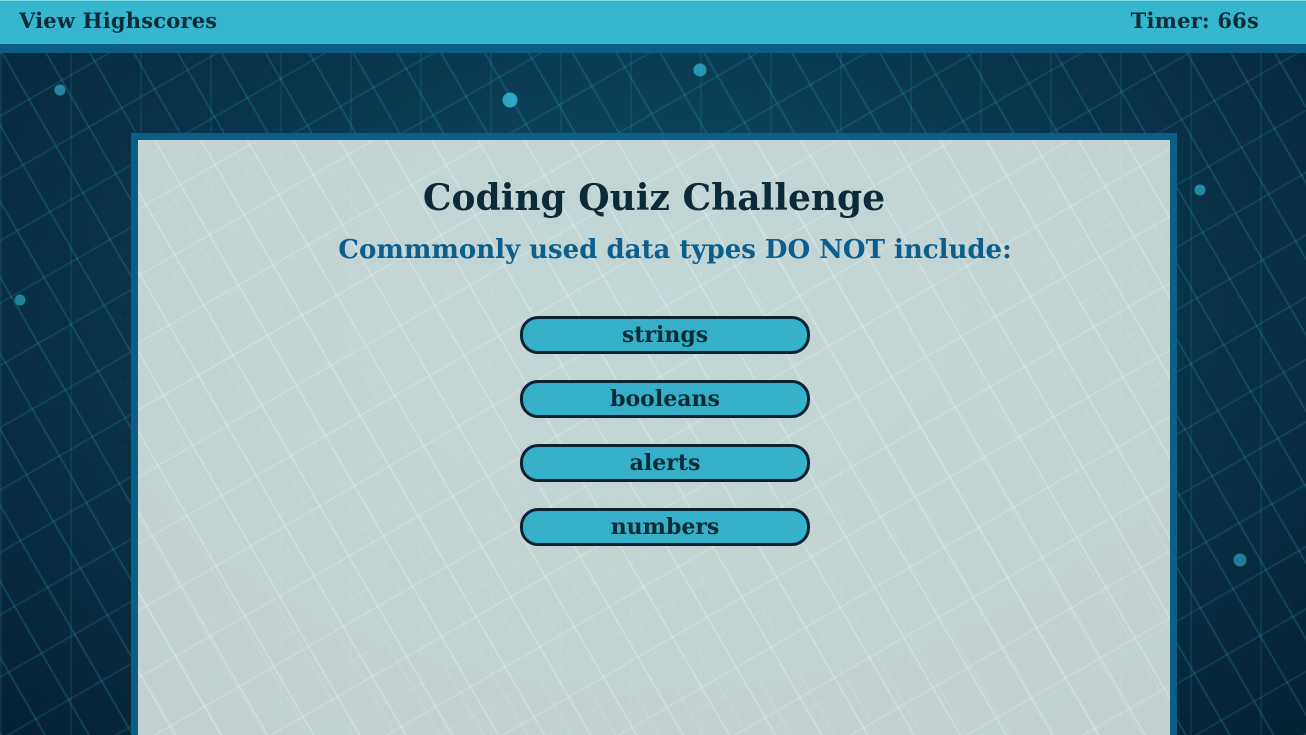 The height and width of the screenshot is (735, 1306). I want to click on answer-button-alerts: alerts, so click(665, 463).